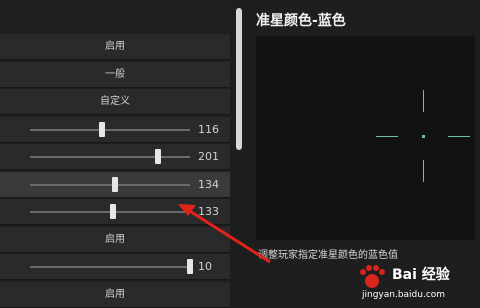 Image resolution: width=480 pixels, height=308 pixels. Describe the element at coordinates (421, 275) in the screenshot. I see `watermark-text: Bai 经验` at that location.